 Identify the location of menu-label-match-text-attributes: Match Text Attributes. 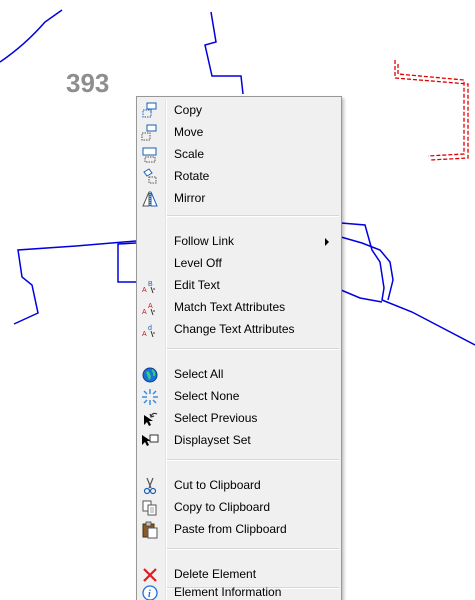
(230, 307).